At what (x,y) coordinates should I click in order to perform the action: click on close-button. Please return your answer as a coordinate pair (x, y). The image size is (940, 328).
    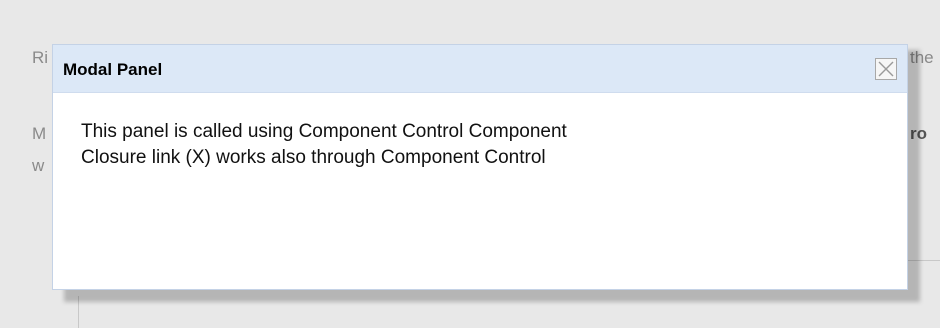
    Looking at the image, I should click on (886, 69).